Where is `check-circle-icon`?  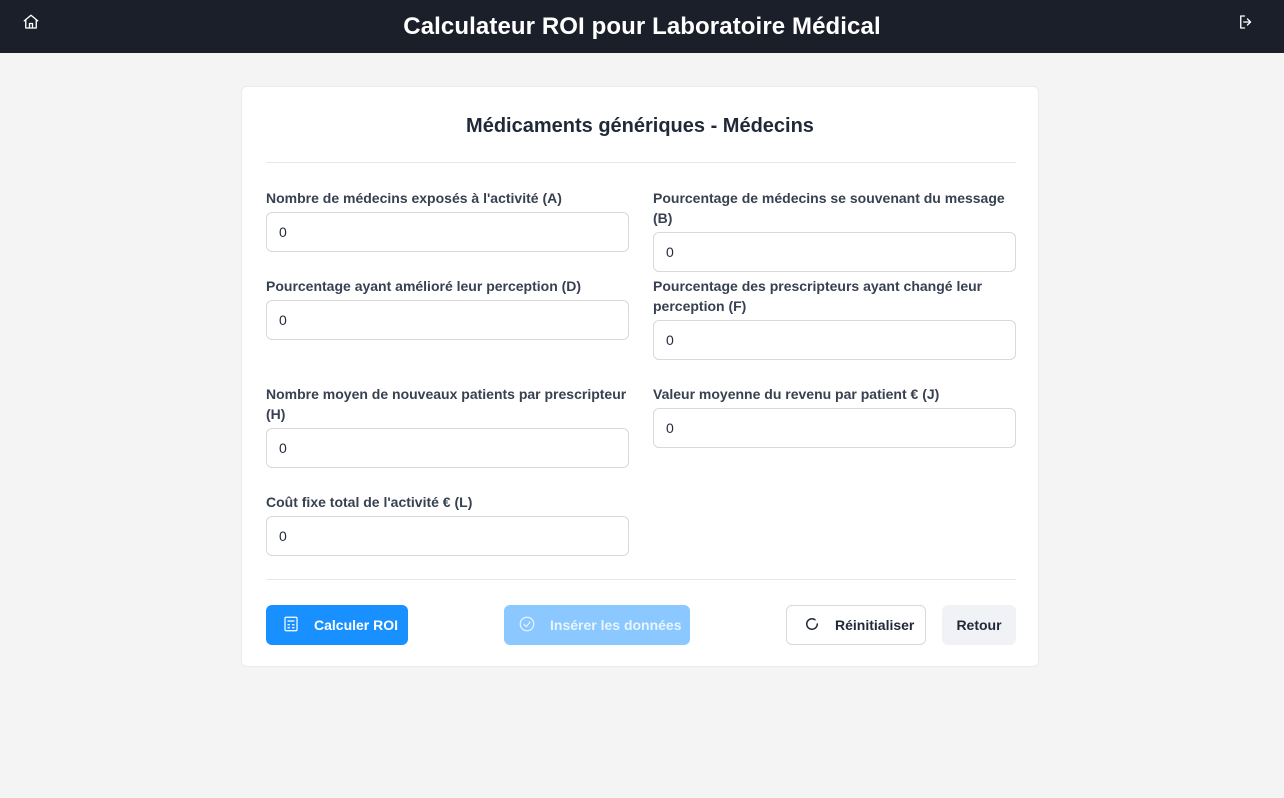
check-circle-icon is located at coordinates (534, 625).